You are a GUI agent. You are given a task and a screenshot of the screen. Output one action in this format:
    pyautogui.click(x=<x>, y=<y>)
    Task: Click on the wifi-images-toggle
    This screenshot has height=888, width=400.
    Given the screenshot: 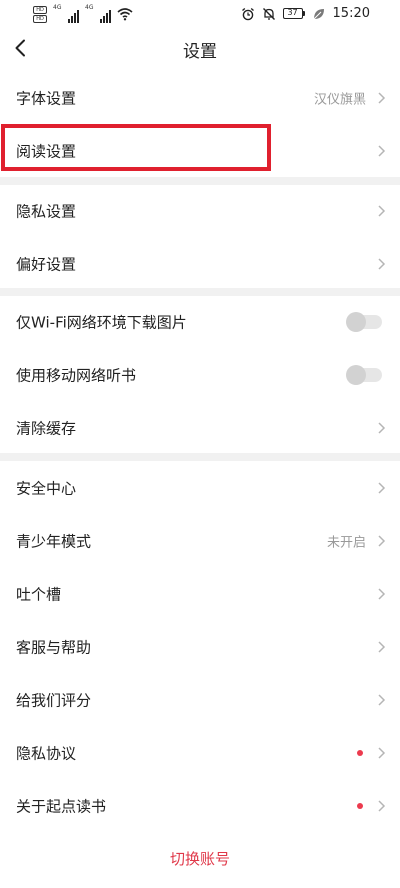 What is the action you would take?
    pyautogui.click(x=364, y=321)
    